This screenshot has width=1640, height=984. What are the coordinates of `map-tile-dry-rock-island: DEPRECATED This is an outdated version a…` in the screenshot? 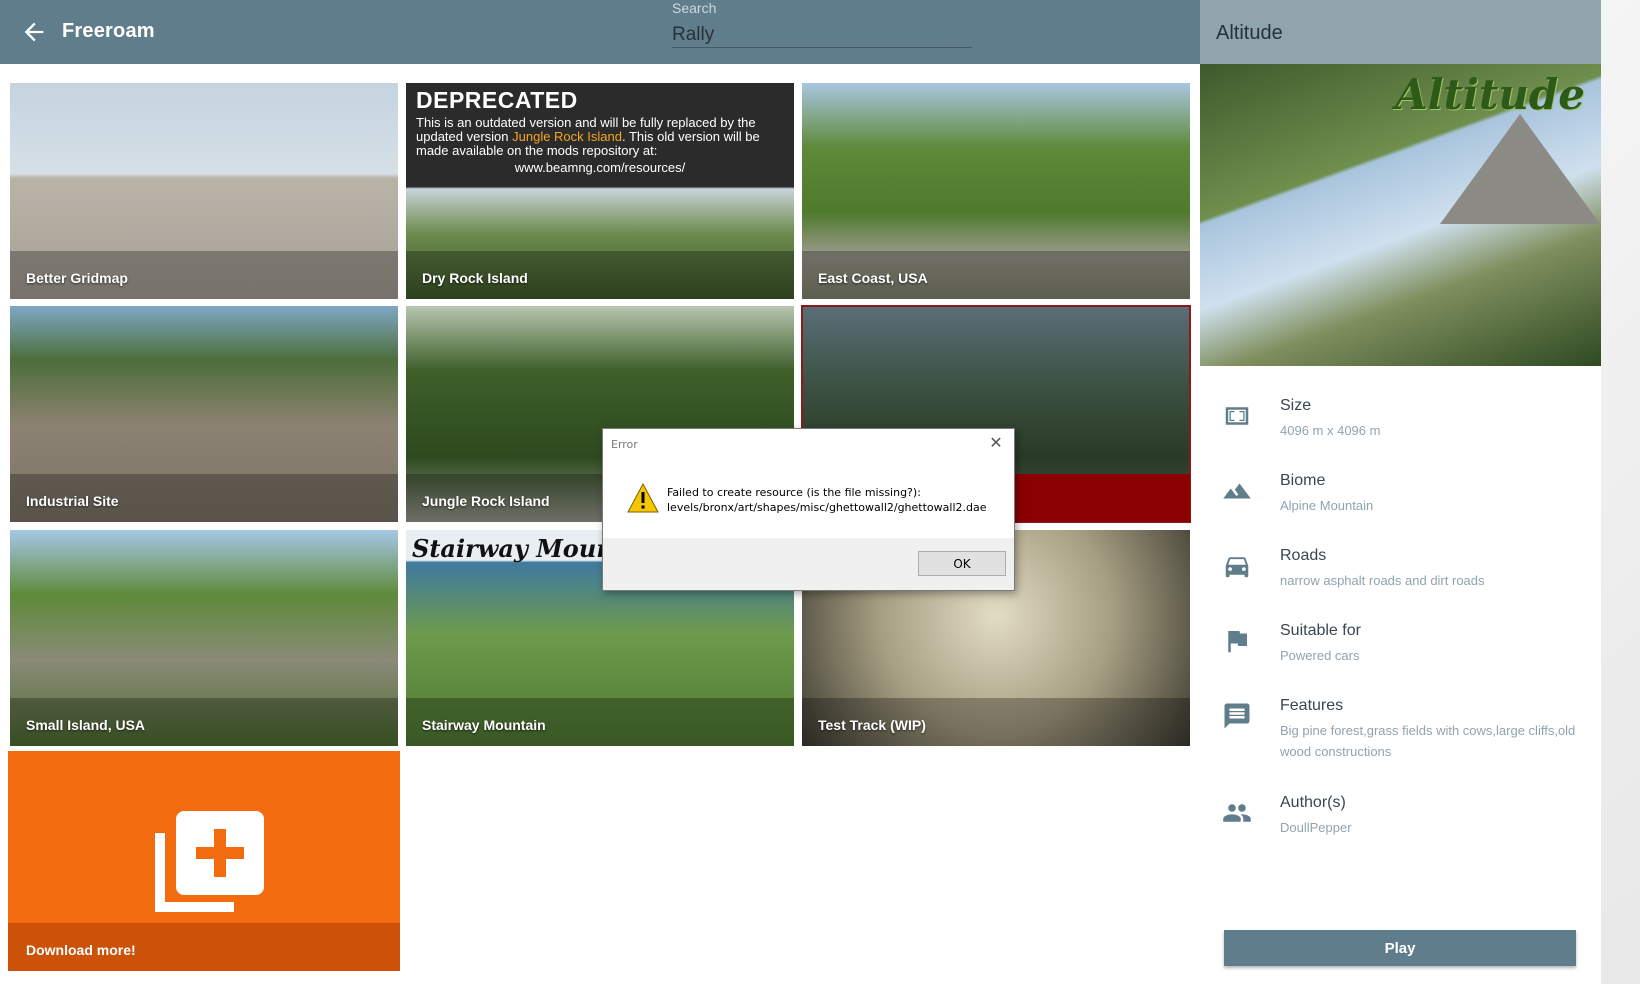 It's located at (600, 191).